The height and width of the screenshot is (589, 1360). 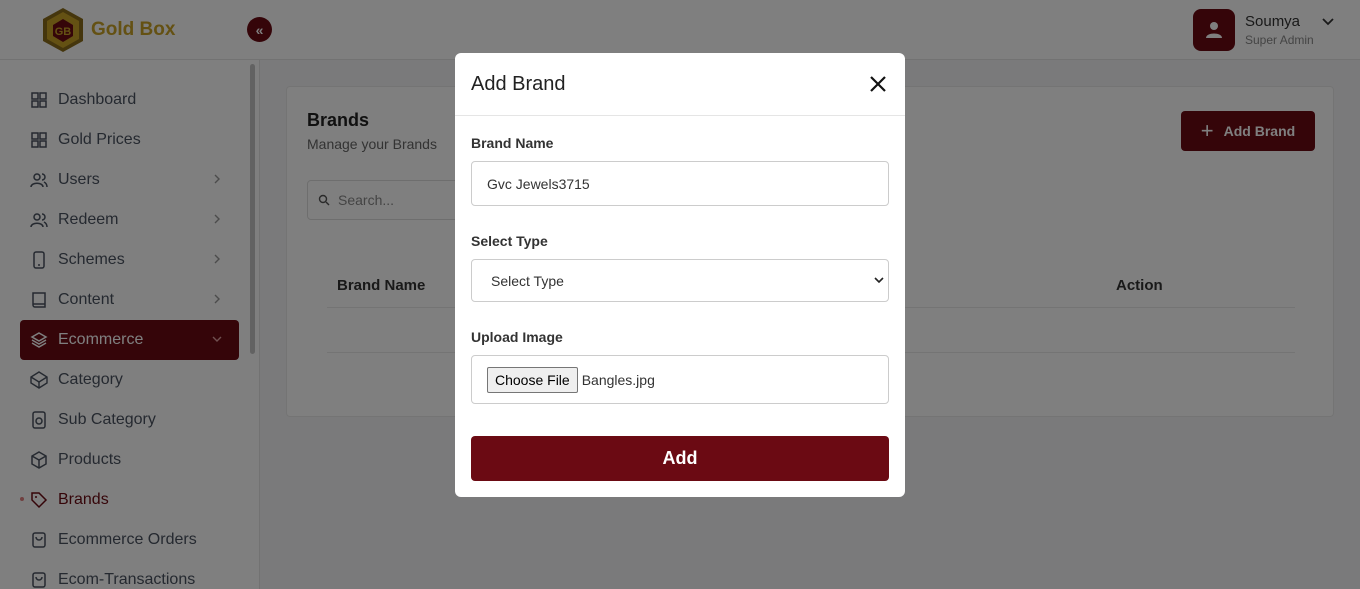 I want to click on select-type-dropdown: Select Type, so click(x=680, y=280).